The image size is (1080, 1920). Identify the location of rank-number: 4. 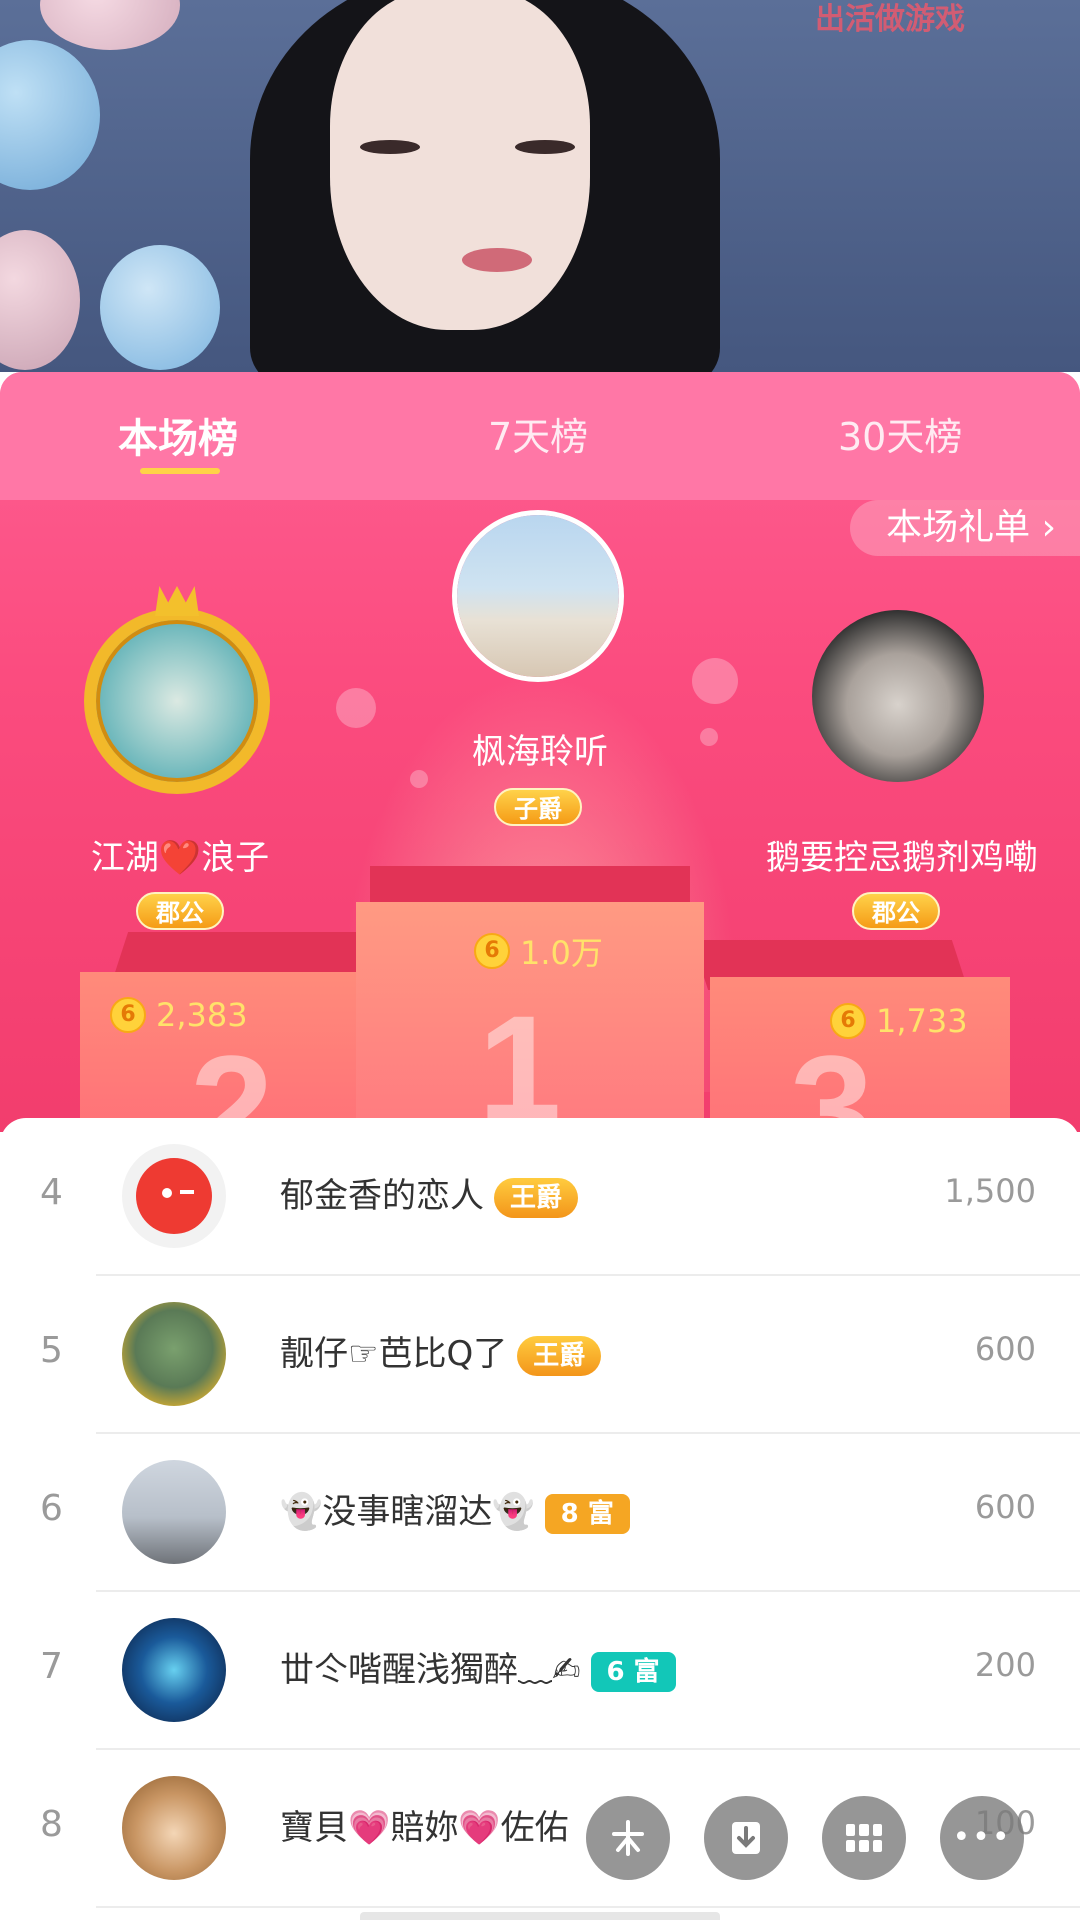
(51, 1192).